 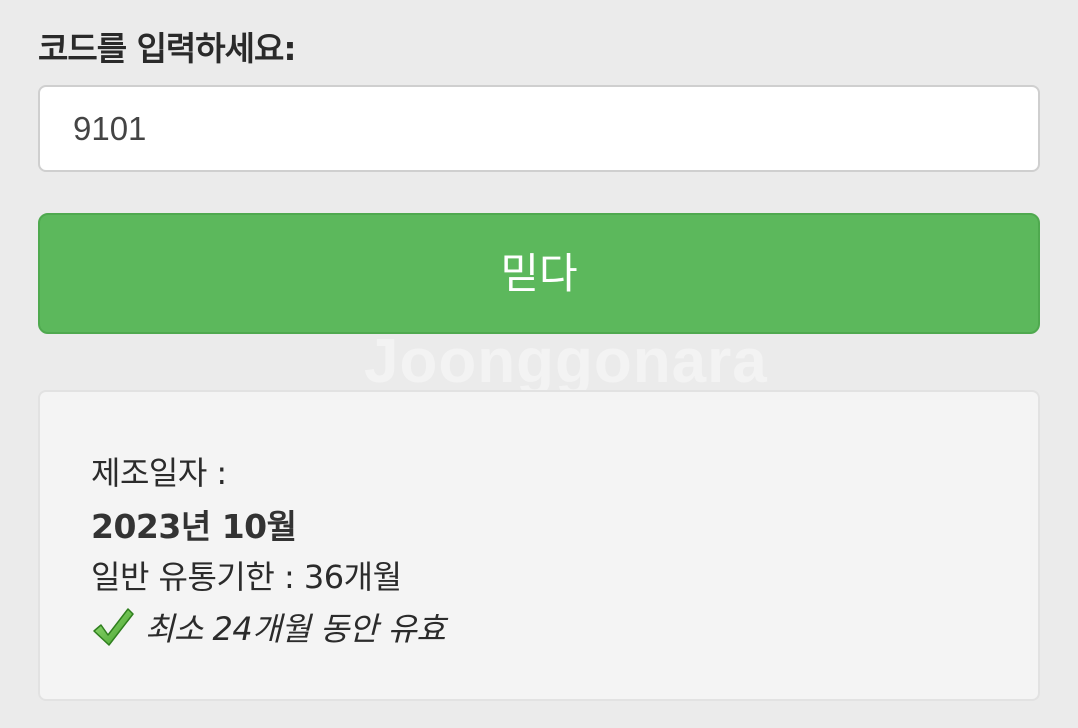 I want to click on validity-row: 최소 24개월 동안 유효, so click(x=268, y=627).